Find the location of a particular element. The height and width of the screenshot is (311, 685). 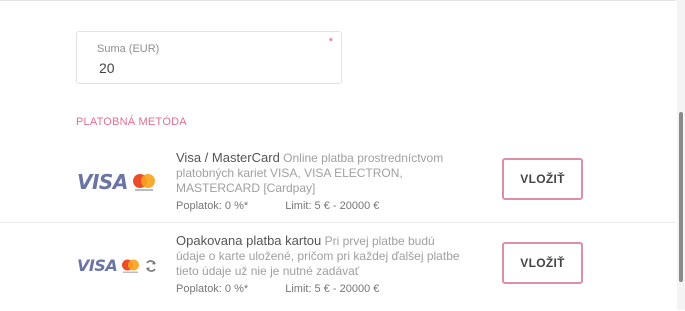

deposit-button-visa: VLOŽIŤ is located at coordinates (542, 179).